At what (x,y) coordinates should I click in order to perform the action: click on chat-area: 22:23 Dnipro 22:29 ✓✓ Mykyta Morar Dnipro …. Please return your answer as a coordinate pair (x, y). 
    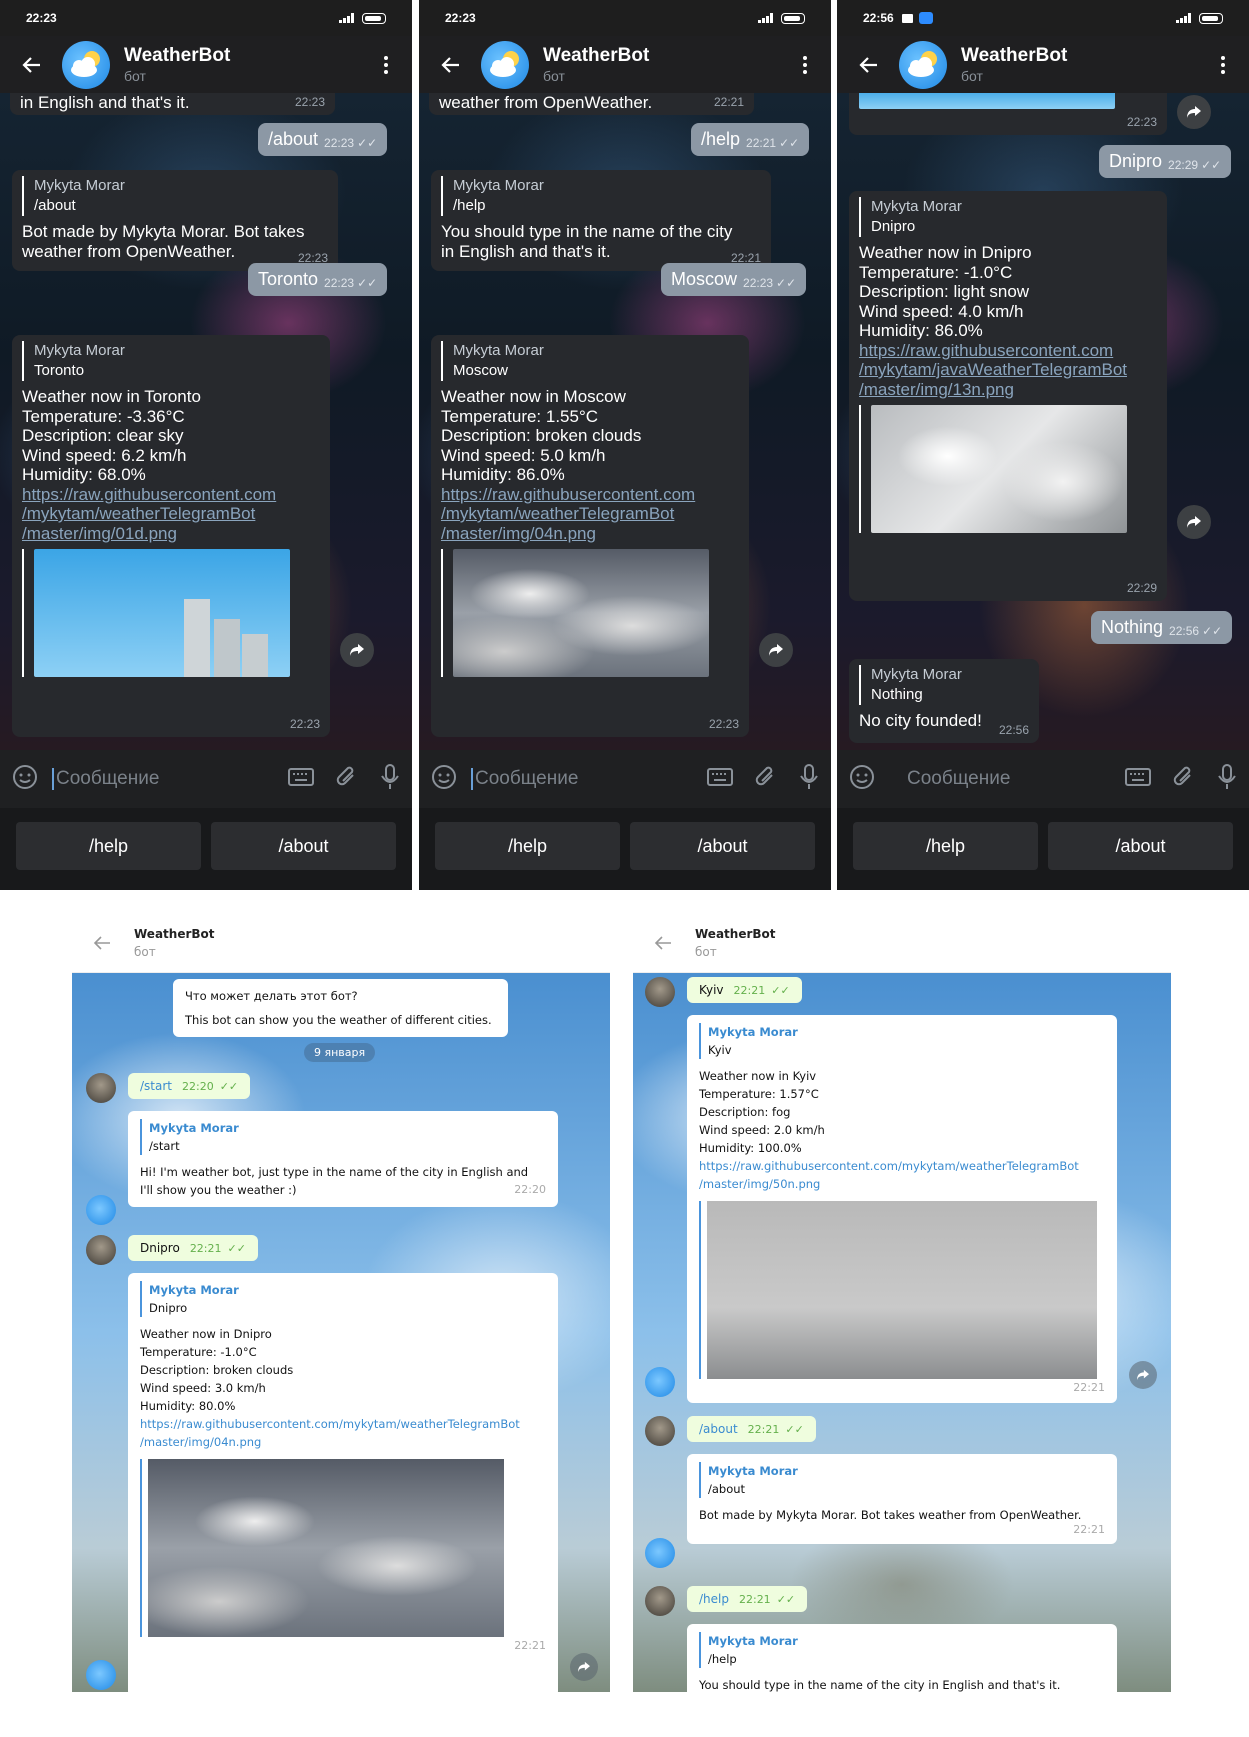
    Looking at the image, I should click on (1043, 421).